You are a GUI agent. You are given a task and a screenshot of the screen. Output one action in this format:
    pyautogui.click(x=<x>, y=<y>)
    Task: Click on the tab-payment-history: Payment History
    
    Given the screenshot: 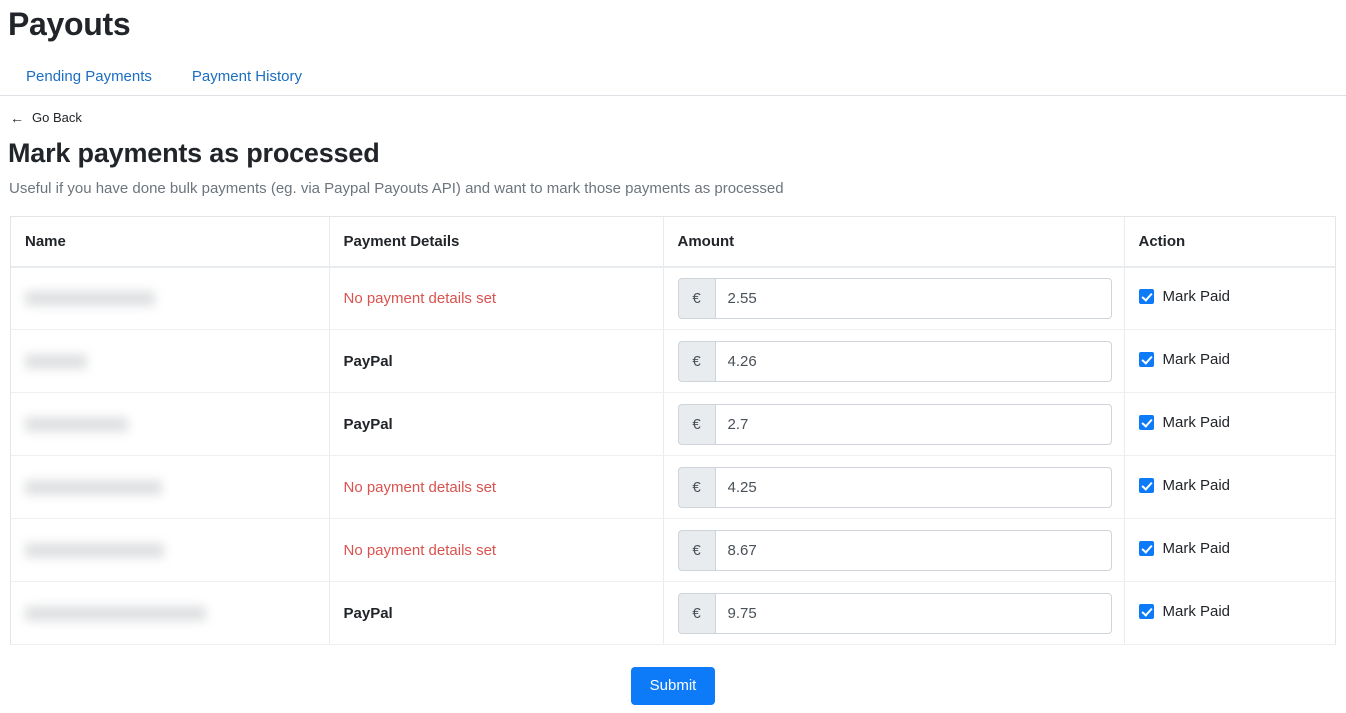 What is the action you would take?
    pyautogui.click(x=248, y=82)
    